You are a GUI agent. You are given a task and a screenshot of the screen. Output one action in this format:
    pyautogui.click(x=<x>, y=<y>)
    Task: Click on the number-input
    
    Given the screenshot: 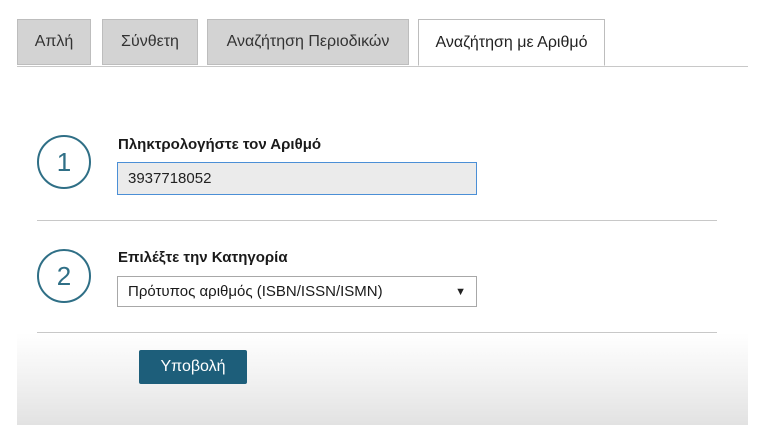 What is the action you would take?
    pyautogui.click(x=297, y=178)
    